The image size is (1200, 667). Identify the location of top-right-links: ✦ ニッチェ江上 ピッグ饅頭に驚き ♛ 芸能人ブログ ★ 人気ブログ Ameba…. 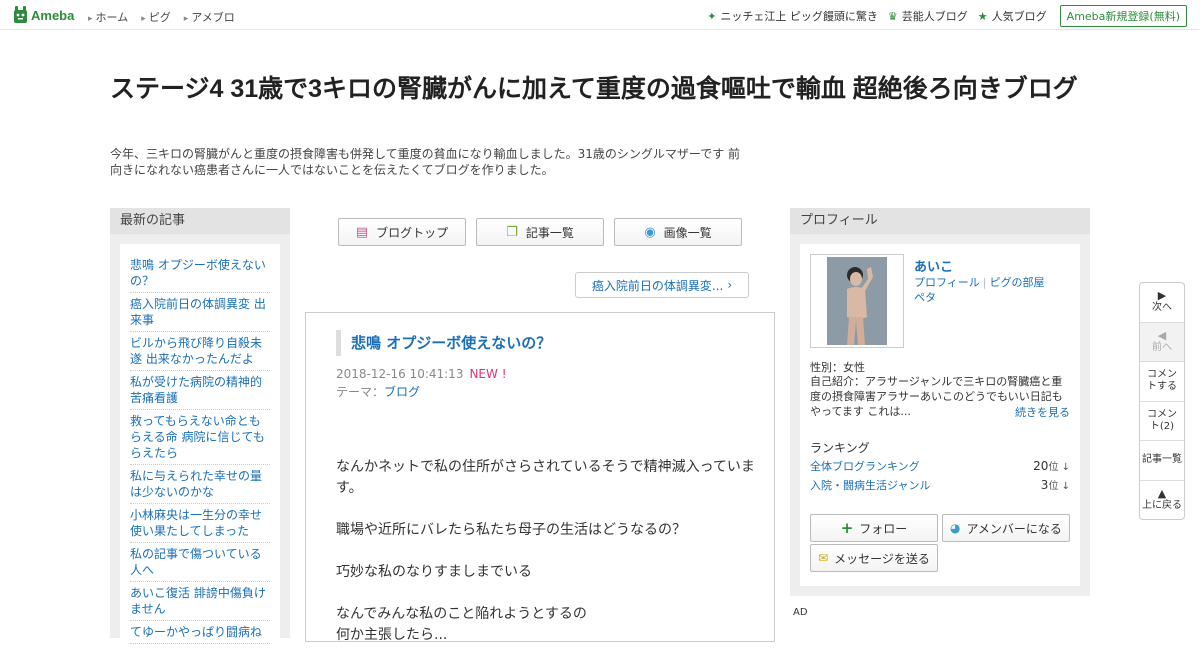
(942, 16).